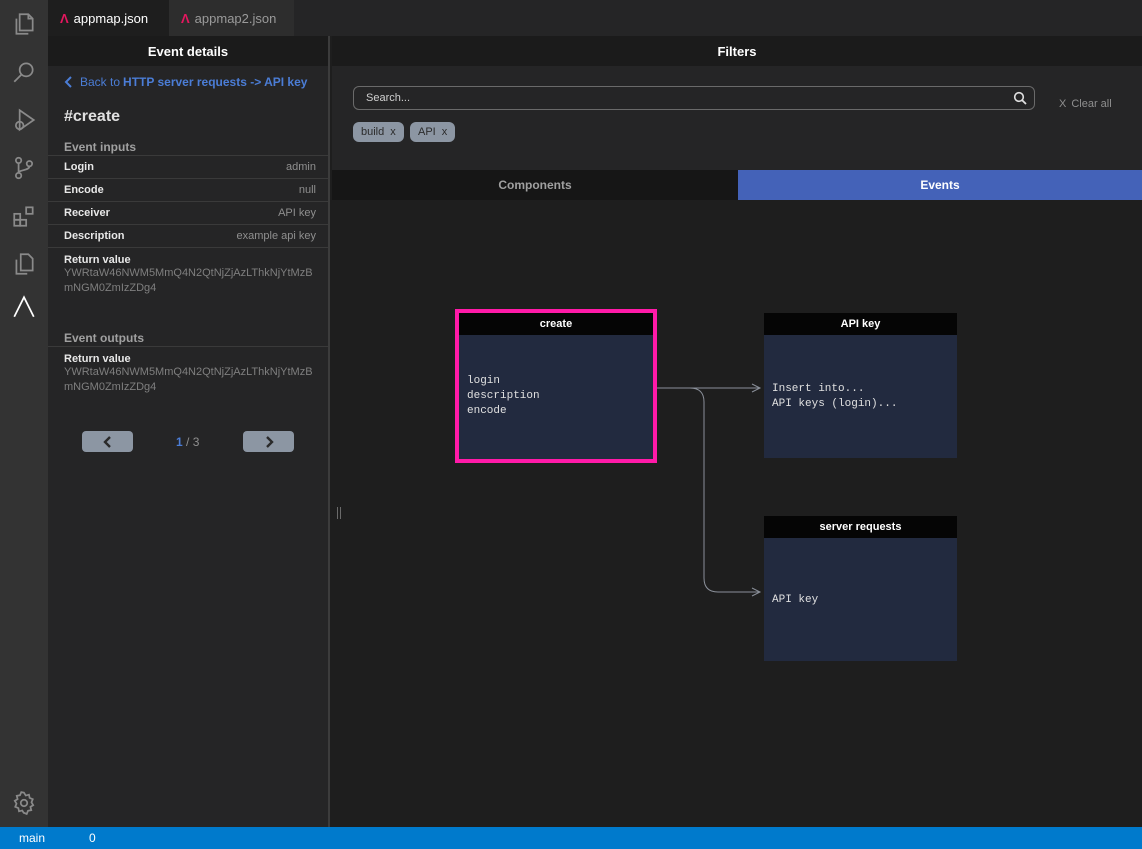 Image resolution: width=1142 pixels, height=849 pixels. What do you see at coordinates (188, 51) in the screenshot?
I see `event-details-header: Event details` at bounding box center [188, 51].